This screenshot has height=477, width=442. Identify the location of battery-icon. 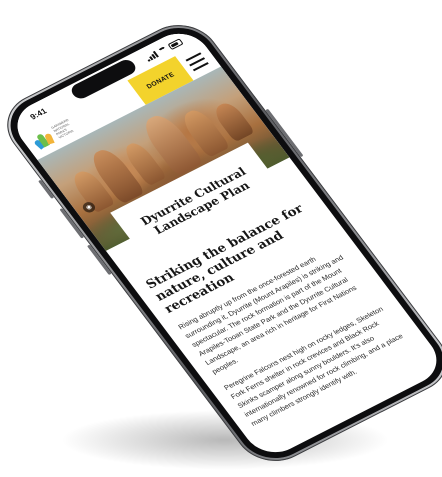
(175, 43).